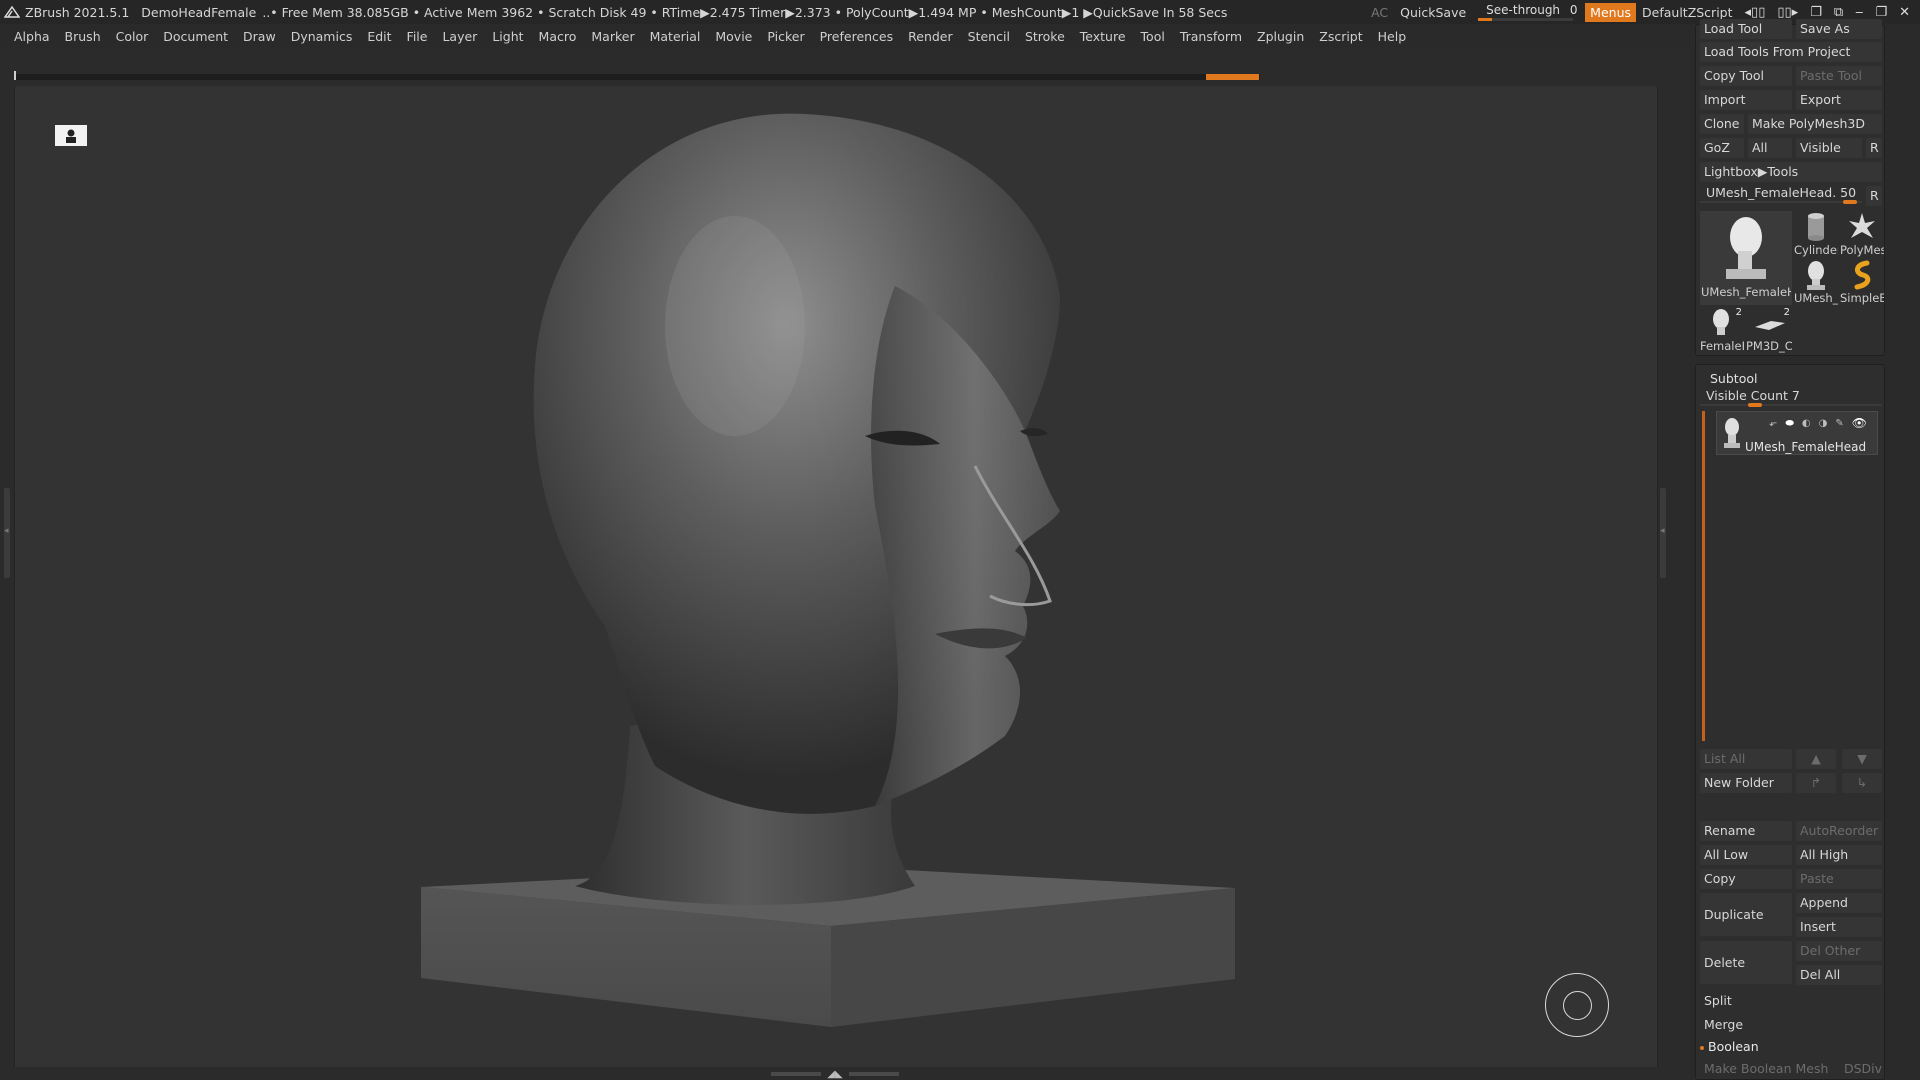  I want to click on menu-preferences: Preferences, so click(857, 36).